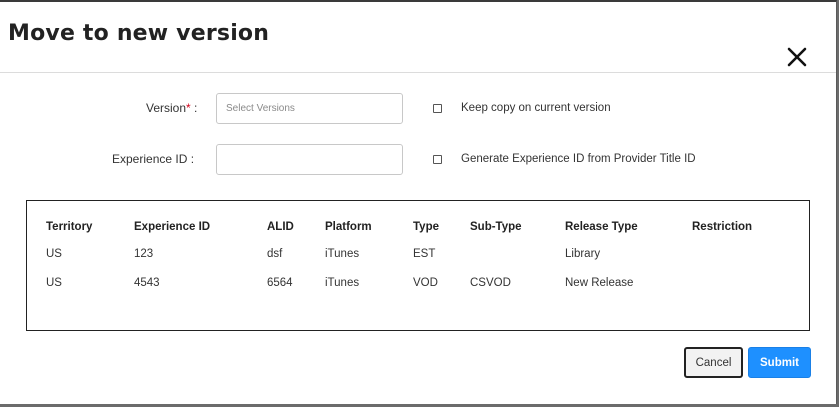  What do you see at coordinates (54, 254) in the screenshot?
I see `row1-territory: US` at bounding box center [54, 254].